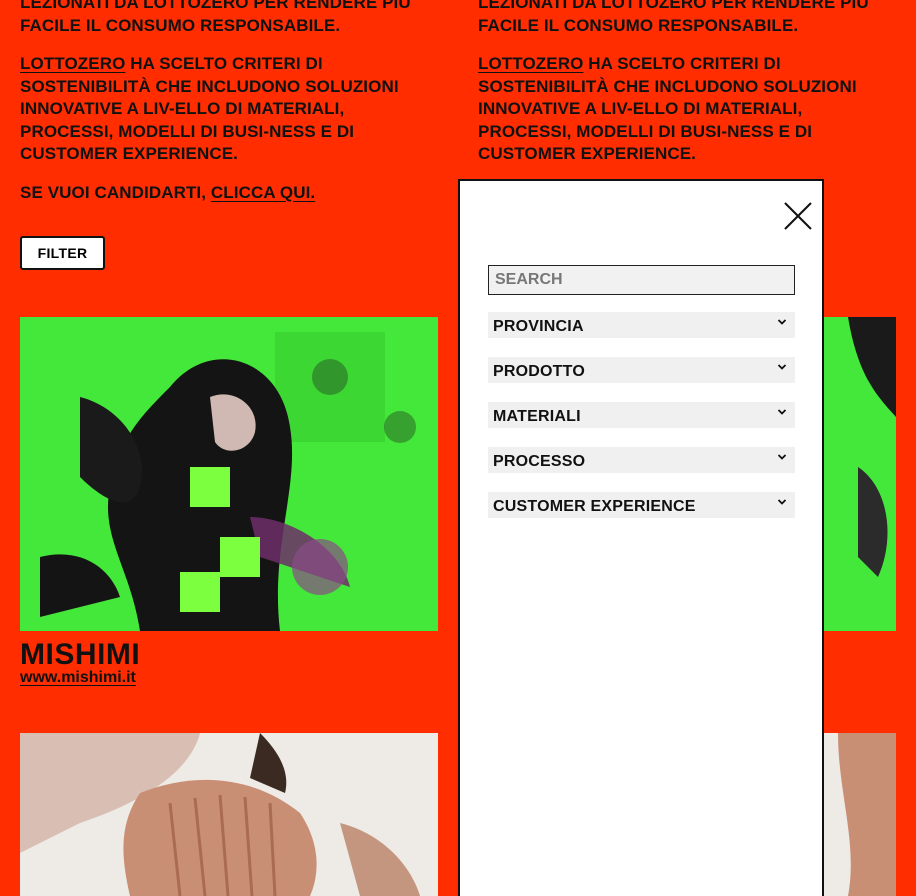  What do you see at coordinates (263, 192) in the screenshot?
I see `apply-link: CLICCA QUI.` at bounding box center [263, 192].